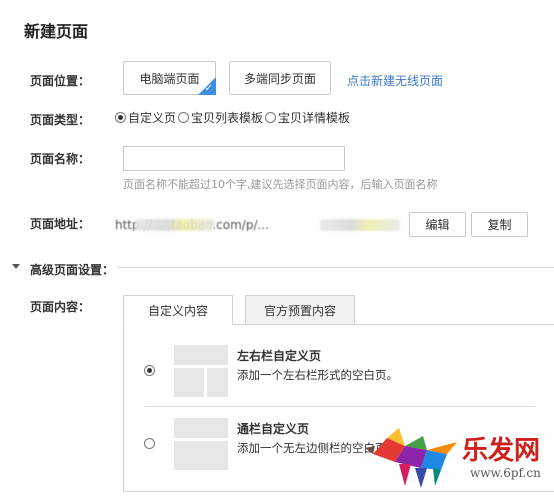  Describe the element at coordinates (60, 159) in the screenshot. I see `page-name-label: 页面名称：` at that location.